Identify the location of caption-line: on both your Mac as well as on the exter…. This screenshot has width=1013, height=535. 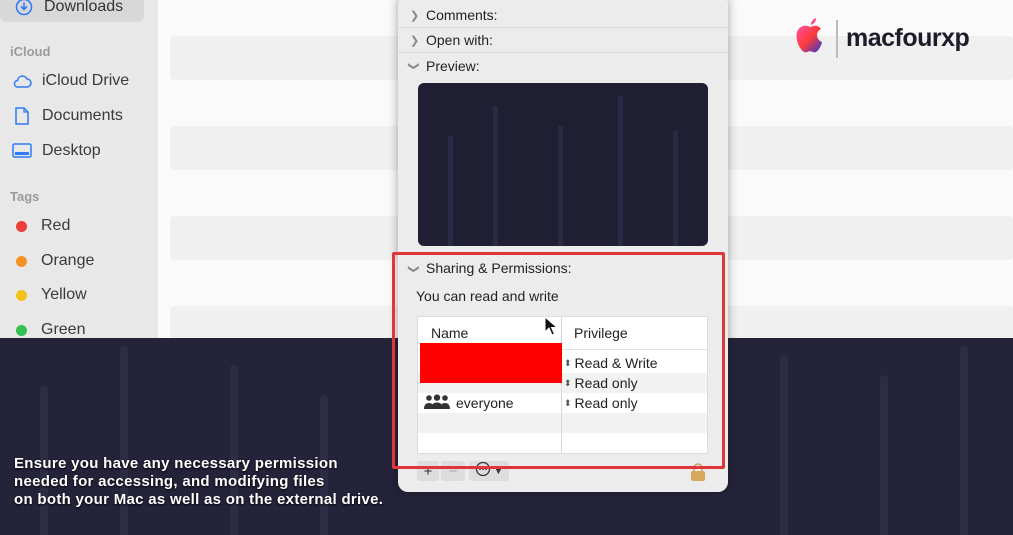
(199, 499).